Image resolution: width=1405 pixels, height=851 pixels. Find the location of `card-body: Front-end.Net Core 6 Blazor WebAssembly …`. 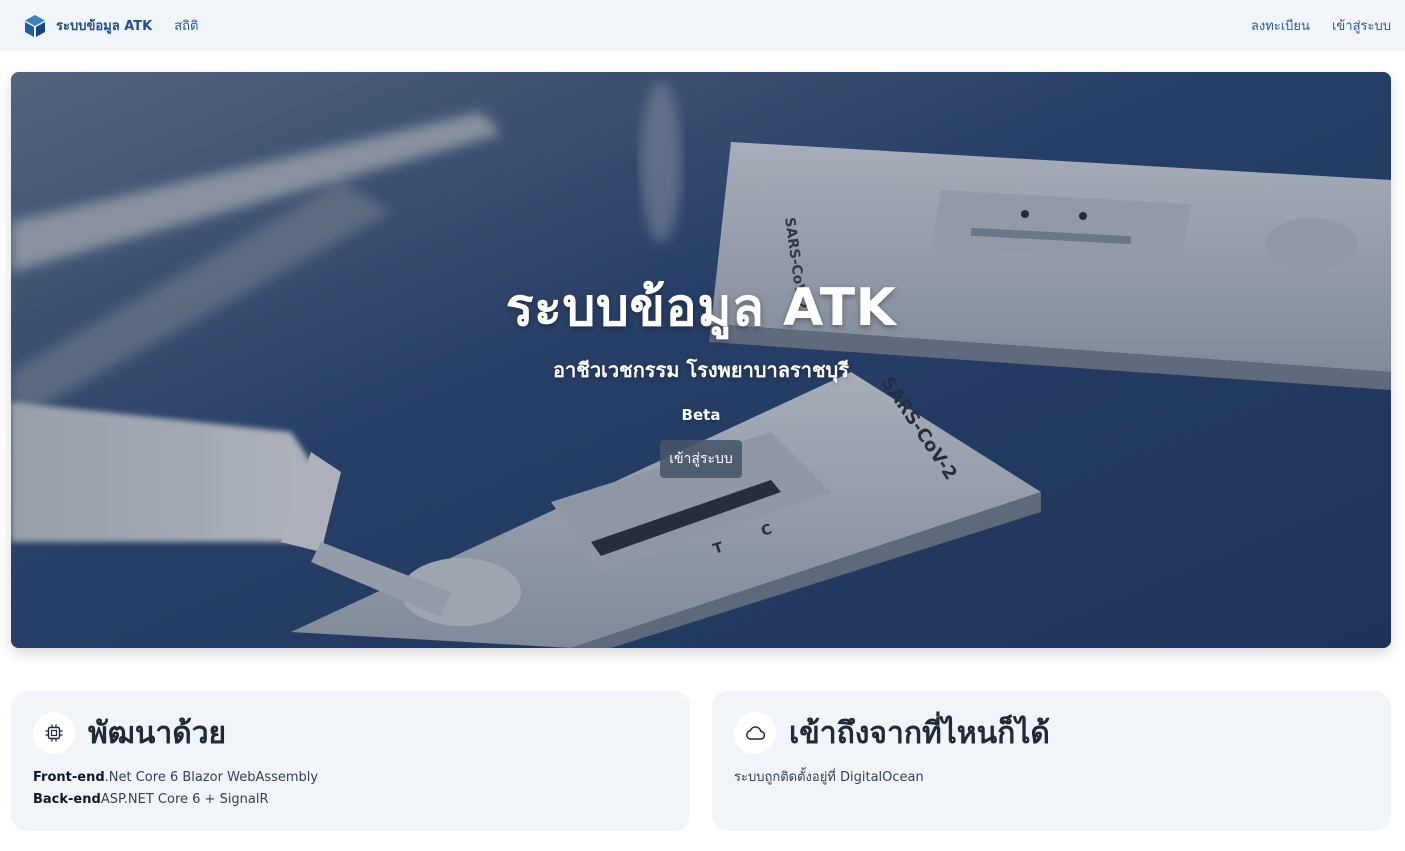

card-body: Front-end.Net Core 6 Blazor WebAssembly … is located at coordinates (350, 789).